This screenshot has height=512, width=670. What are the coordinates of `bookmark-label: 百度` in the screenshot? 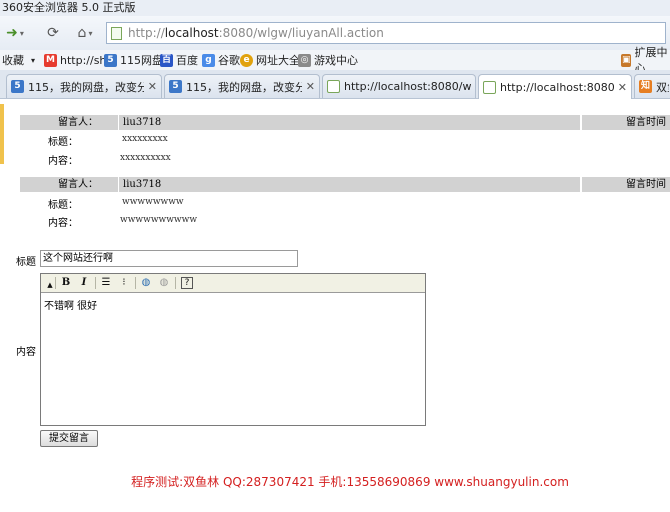 It's located at (187, 60).